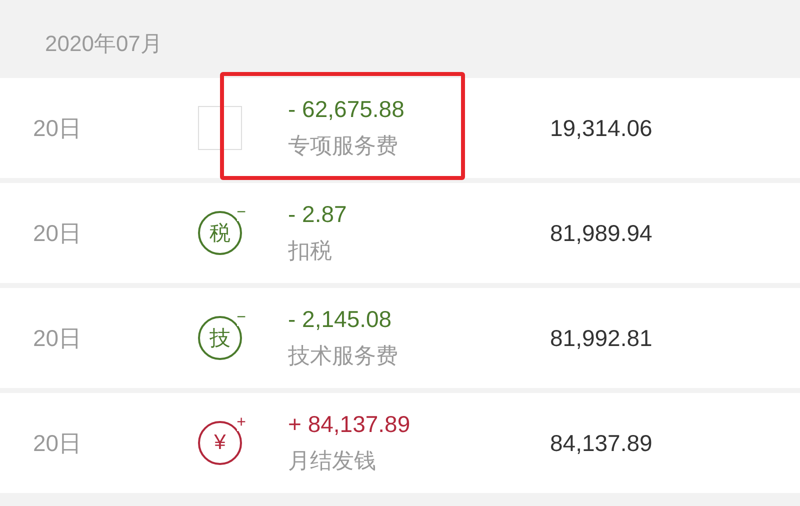 The image size is (800, 506). Describe the element at coordinates (601, 233) in the screenshot. I see `balance: 81,989.94` at that location.